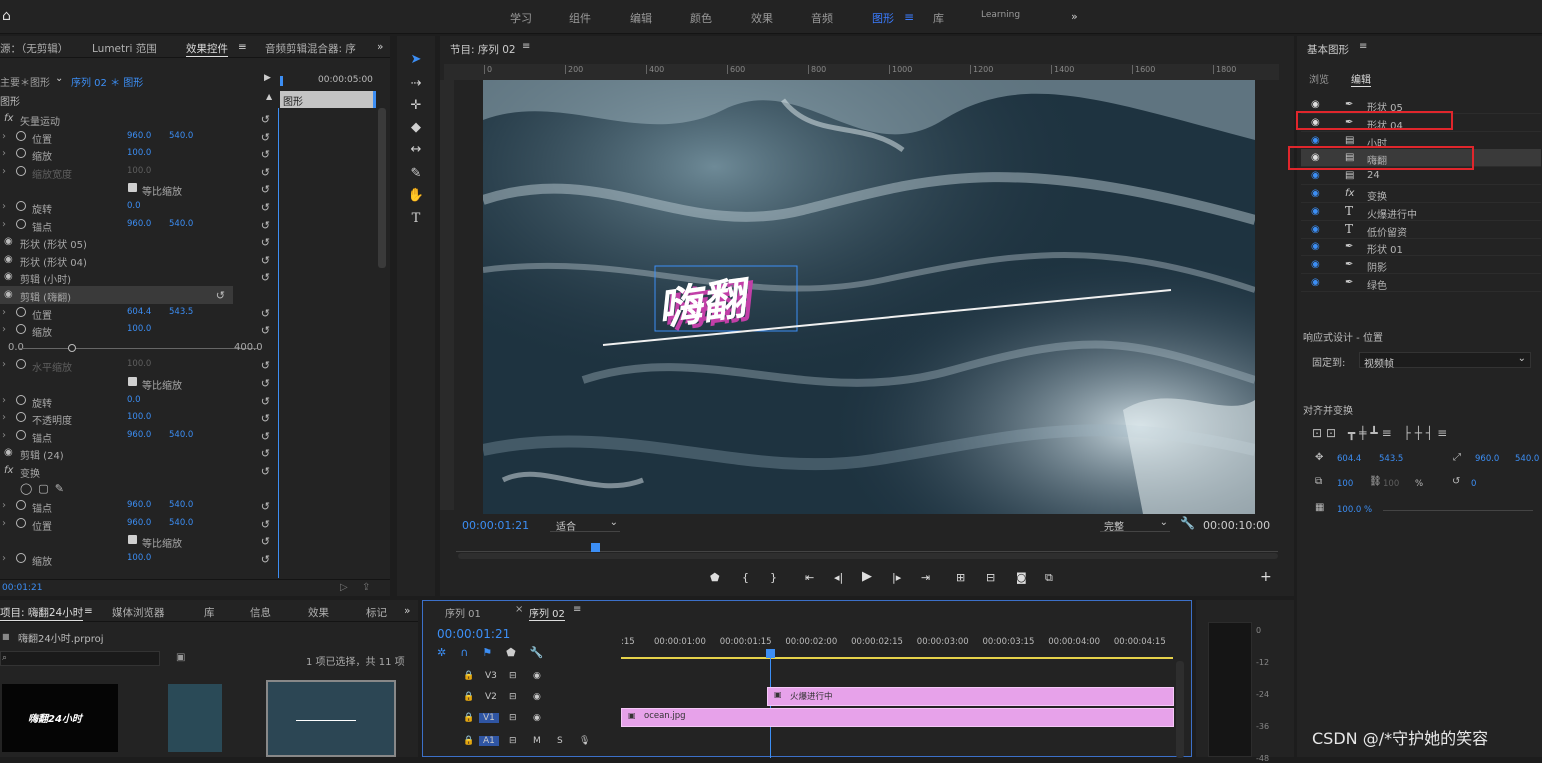 Image resolution: width=1542 pixels, height=763 pixels. Describe the element at coordinates (822, 18) in the screenshot. I see `ws-audio: 音频` at that location.